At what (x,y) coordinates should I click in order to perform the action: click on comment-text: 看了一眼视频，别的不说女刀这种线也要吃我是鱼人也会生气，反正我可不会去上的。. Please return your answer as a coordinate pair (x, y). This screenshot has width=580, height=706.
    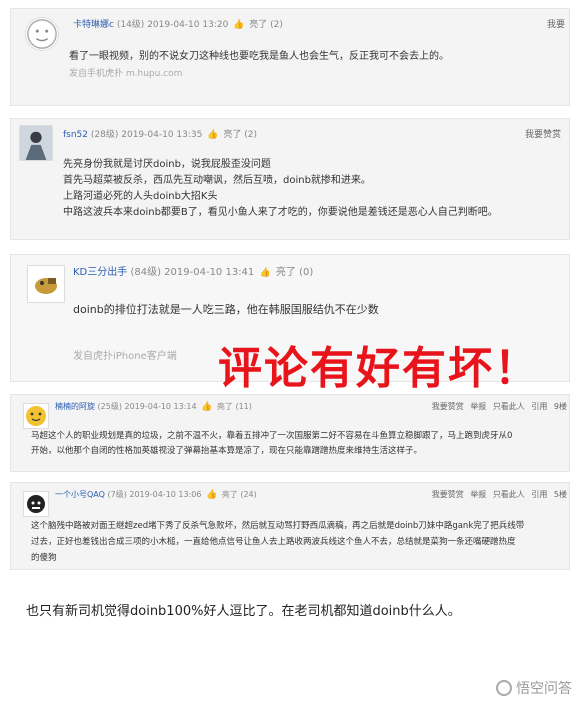
    Looking at the image, I should click on (259, 56).